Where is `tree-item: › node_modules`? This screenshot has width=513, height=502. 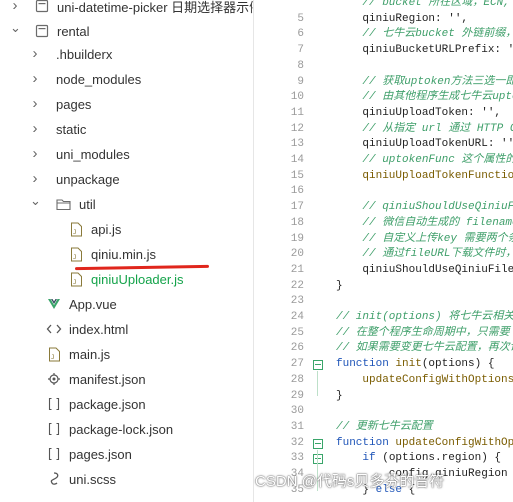 tree-item: › node_modules is located at coordinates (141, 79).